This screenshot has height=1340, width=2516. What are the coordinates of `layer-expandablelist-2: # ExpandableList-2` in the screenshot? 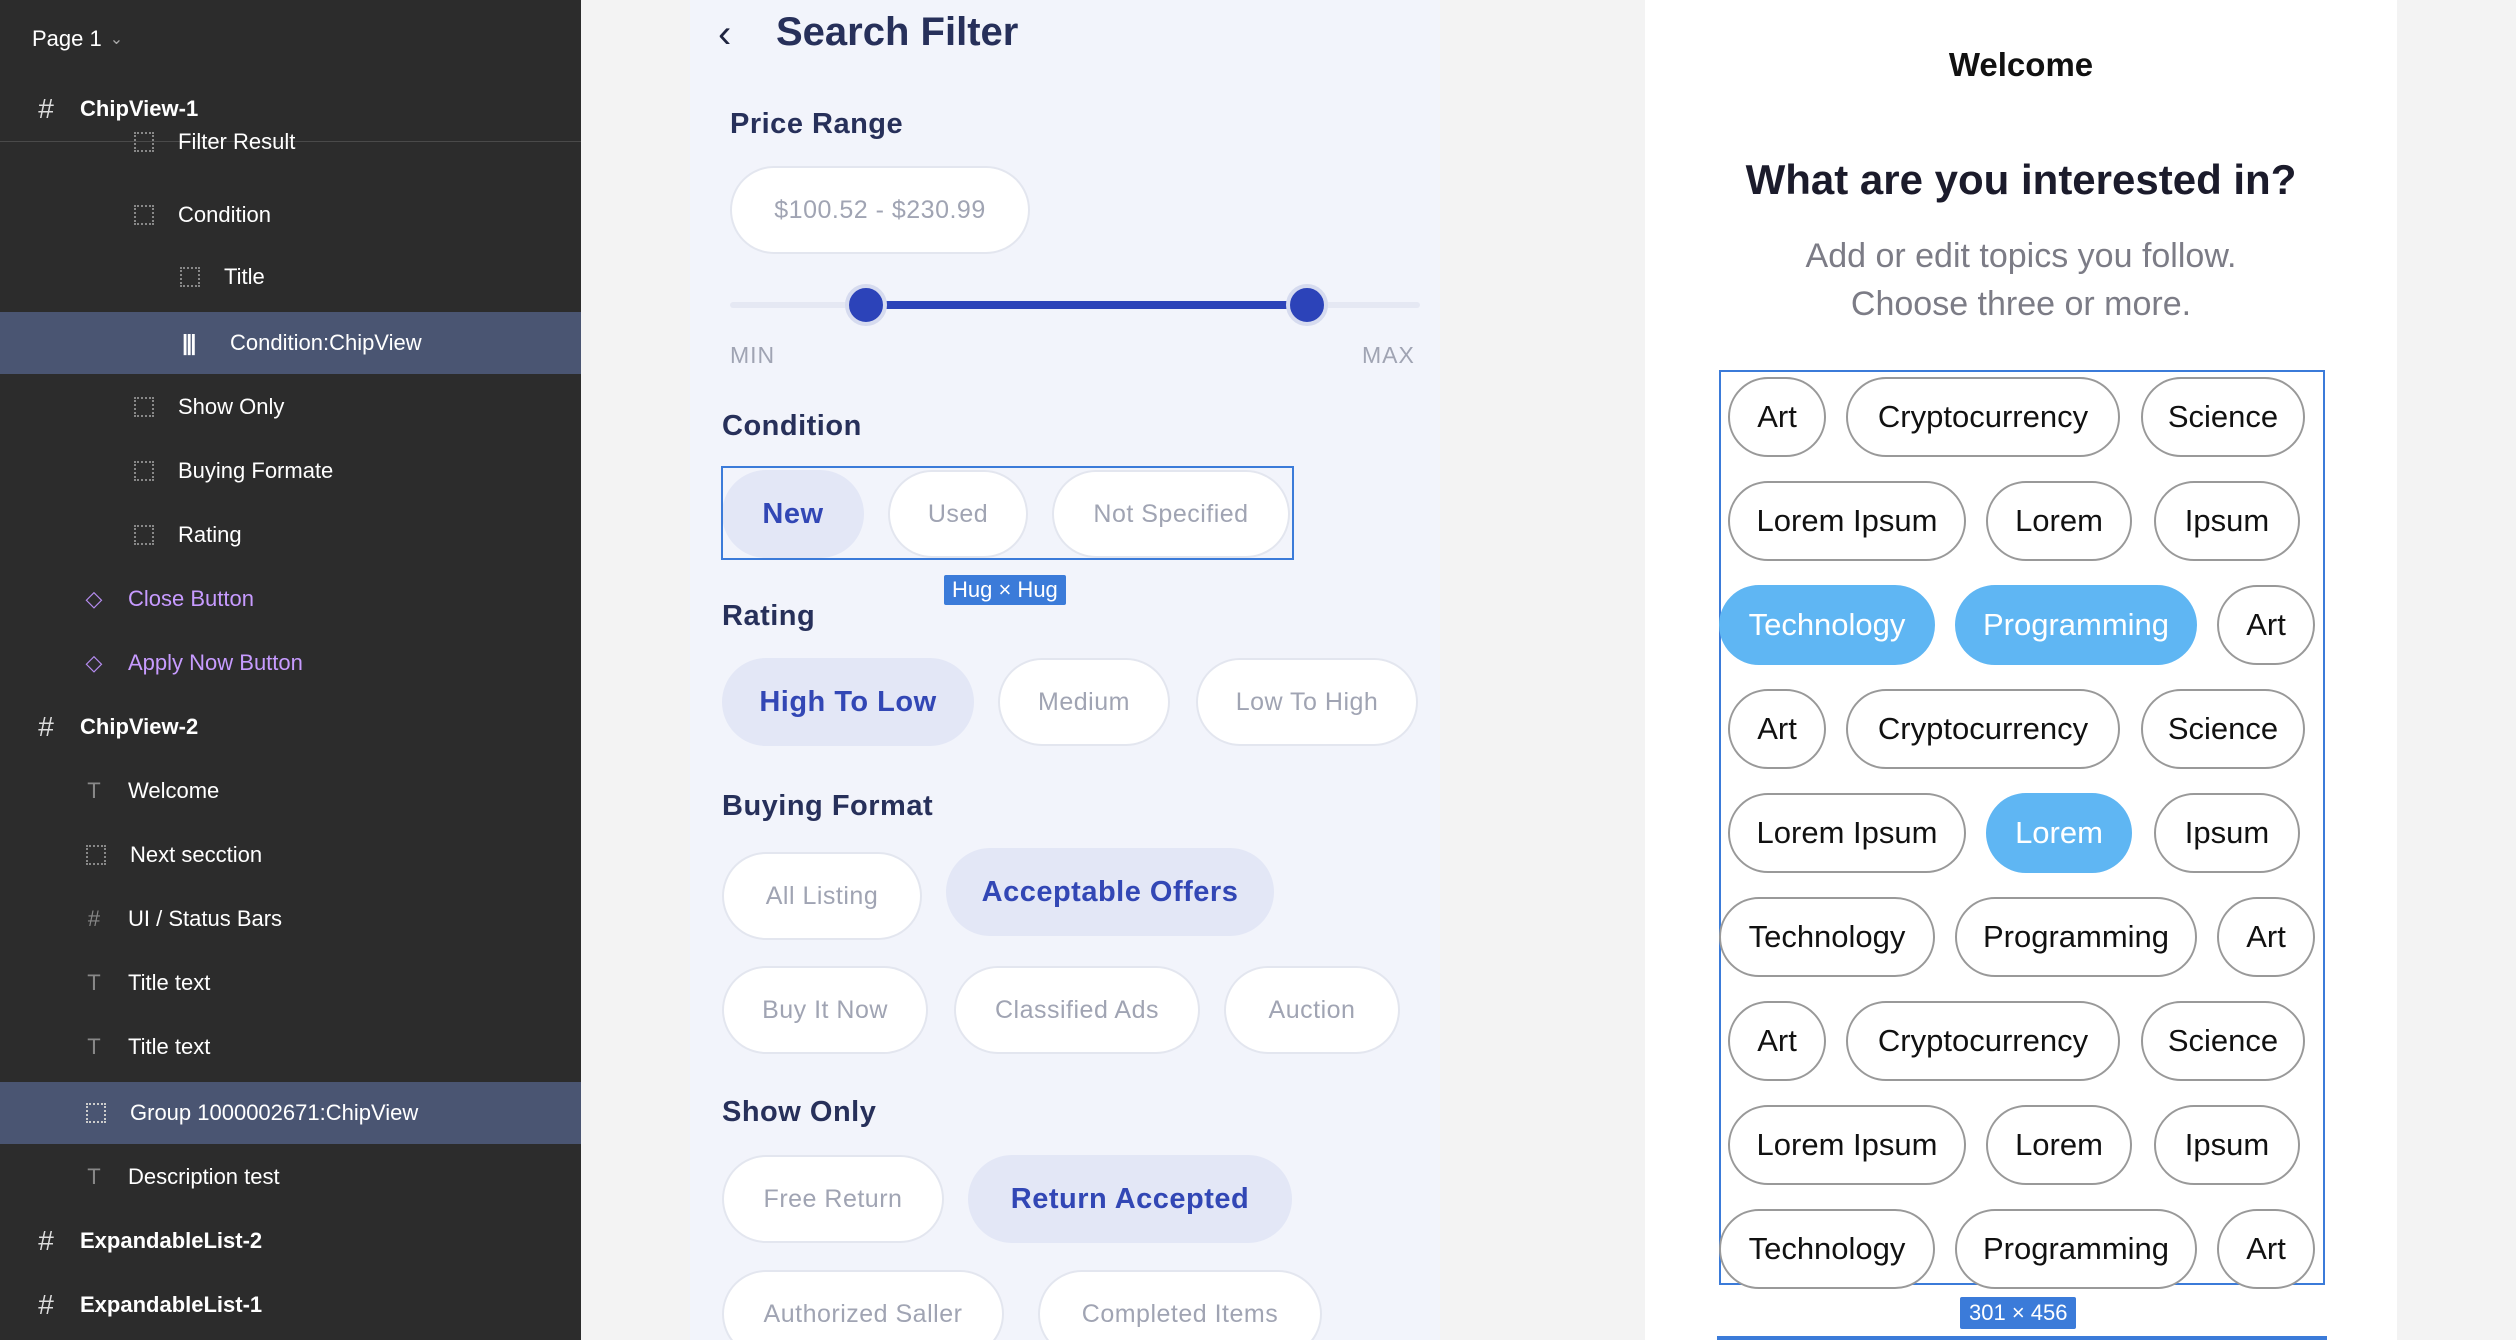 It's located at (290, 1241).